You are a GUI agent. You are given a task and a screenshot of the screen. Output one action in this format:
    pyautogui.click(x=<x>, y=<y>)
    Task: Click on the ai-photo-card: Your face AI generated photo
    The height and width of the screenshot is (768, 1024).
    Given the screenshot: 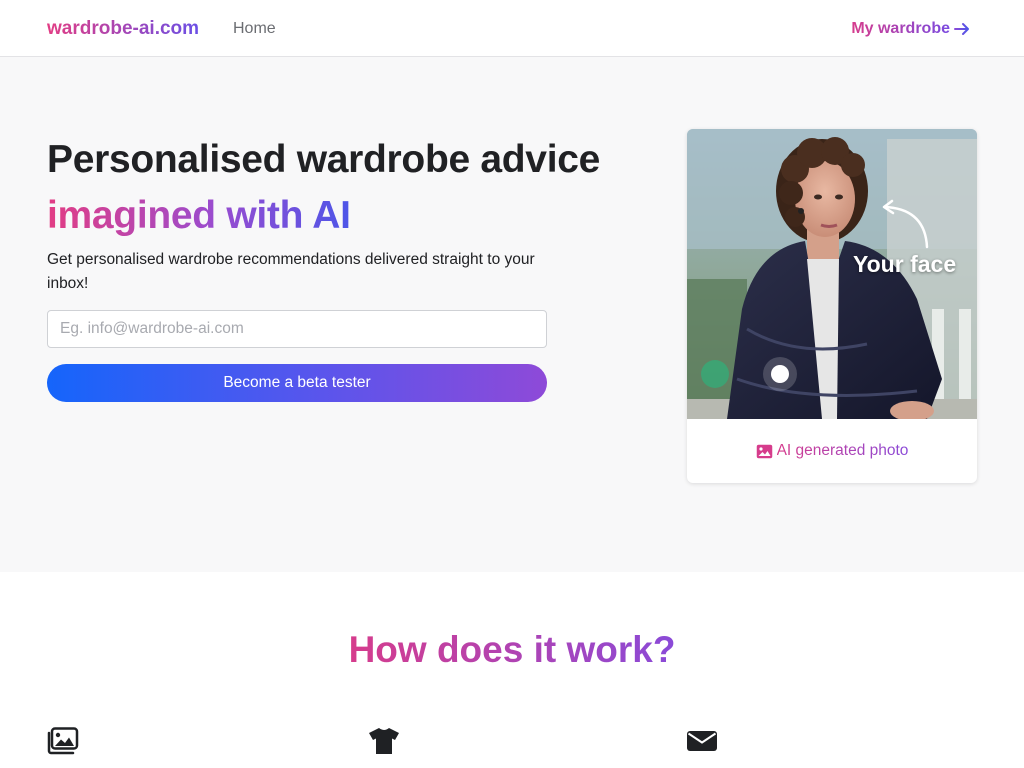 What is the action you would take?
    pyautogui.click(x=832, y=306)
    